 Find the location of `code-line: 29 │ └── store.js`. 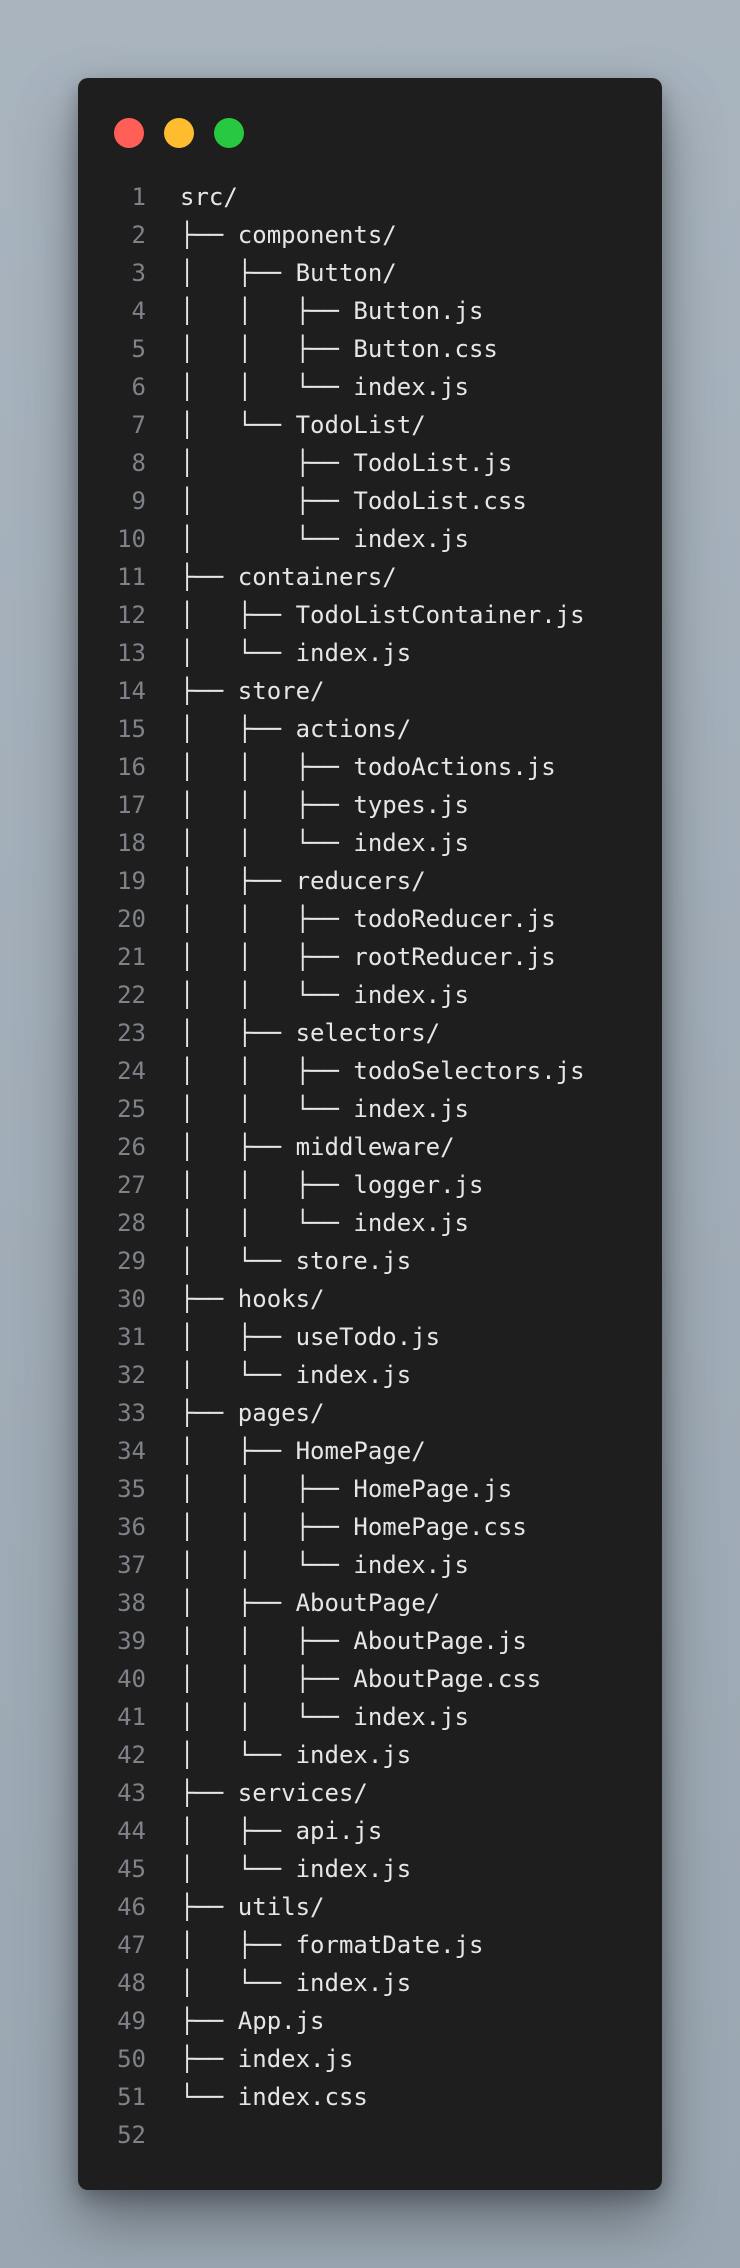

code-line: 29 │ └── store.js is located at coordinates (370, 1261).